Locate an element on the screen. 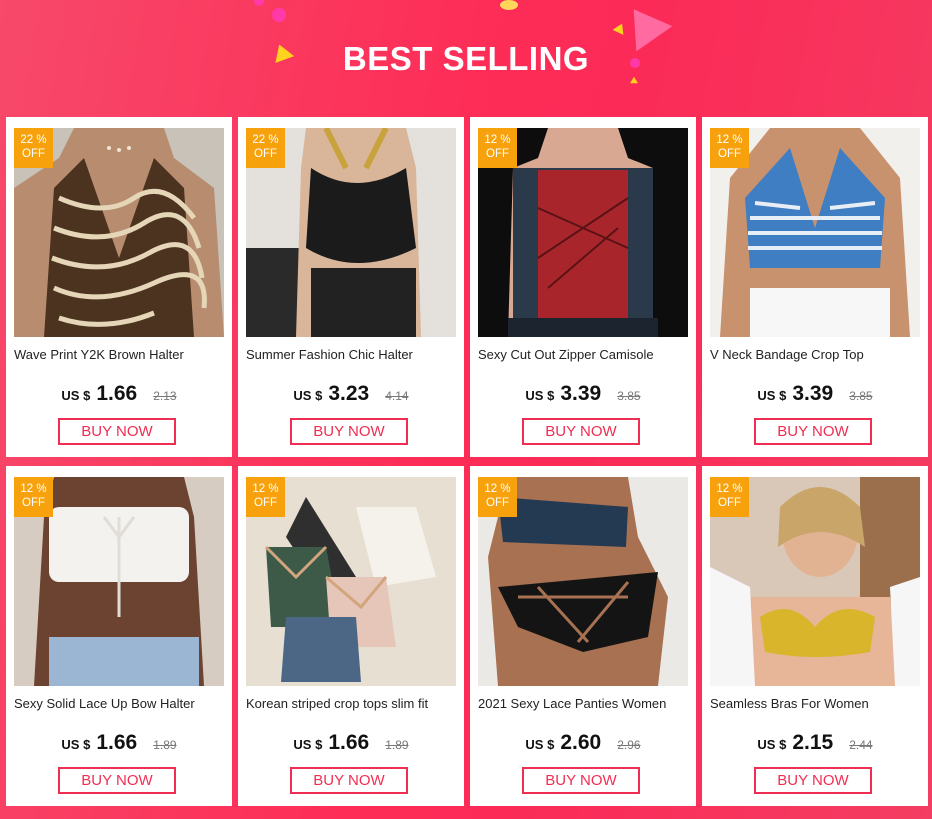  product-name: Wave Print Y2K Brown Halter is located at coordinates (121, 354).